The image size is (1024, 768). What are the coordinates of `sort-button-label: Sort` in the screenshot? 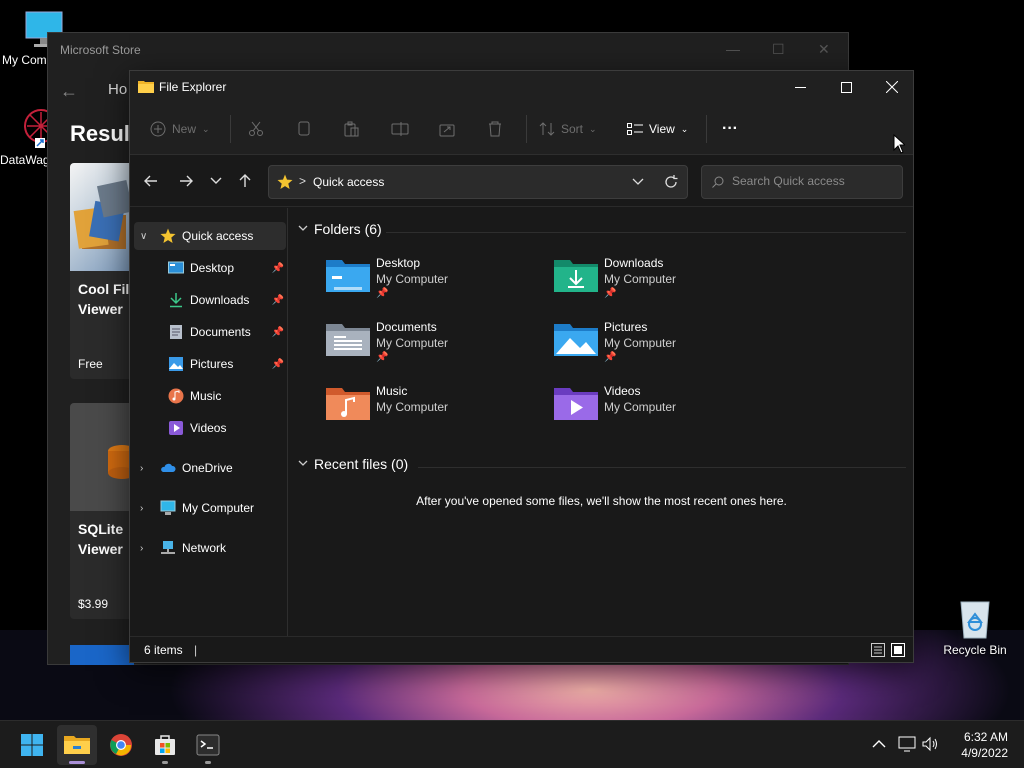 It's located at (572, 129).